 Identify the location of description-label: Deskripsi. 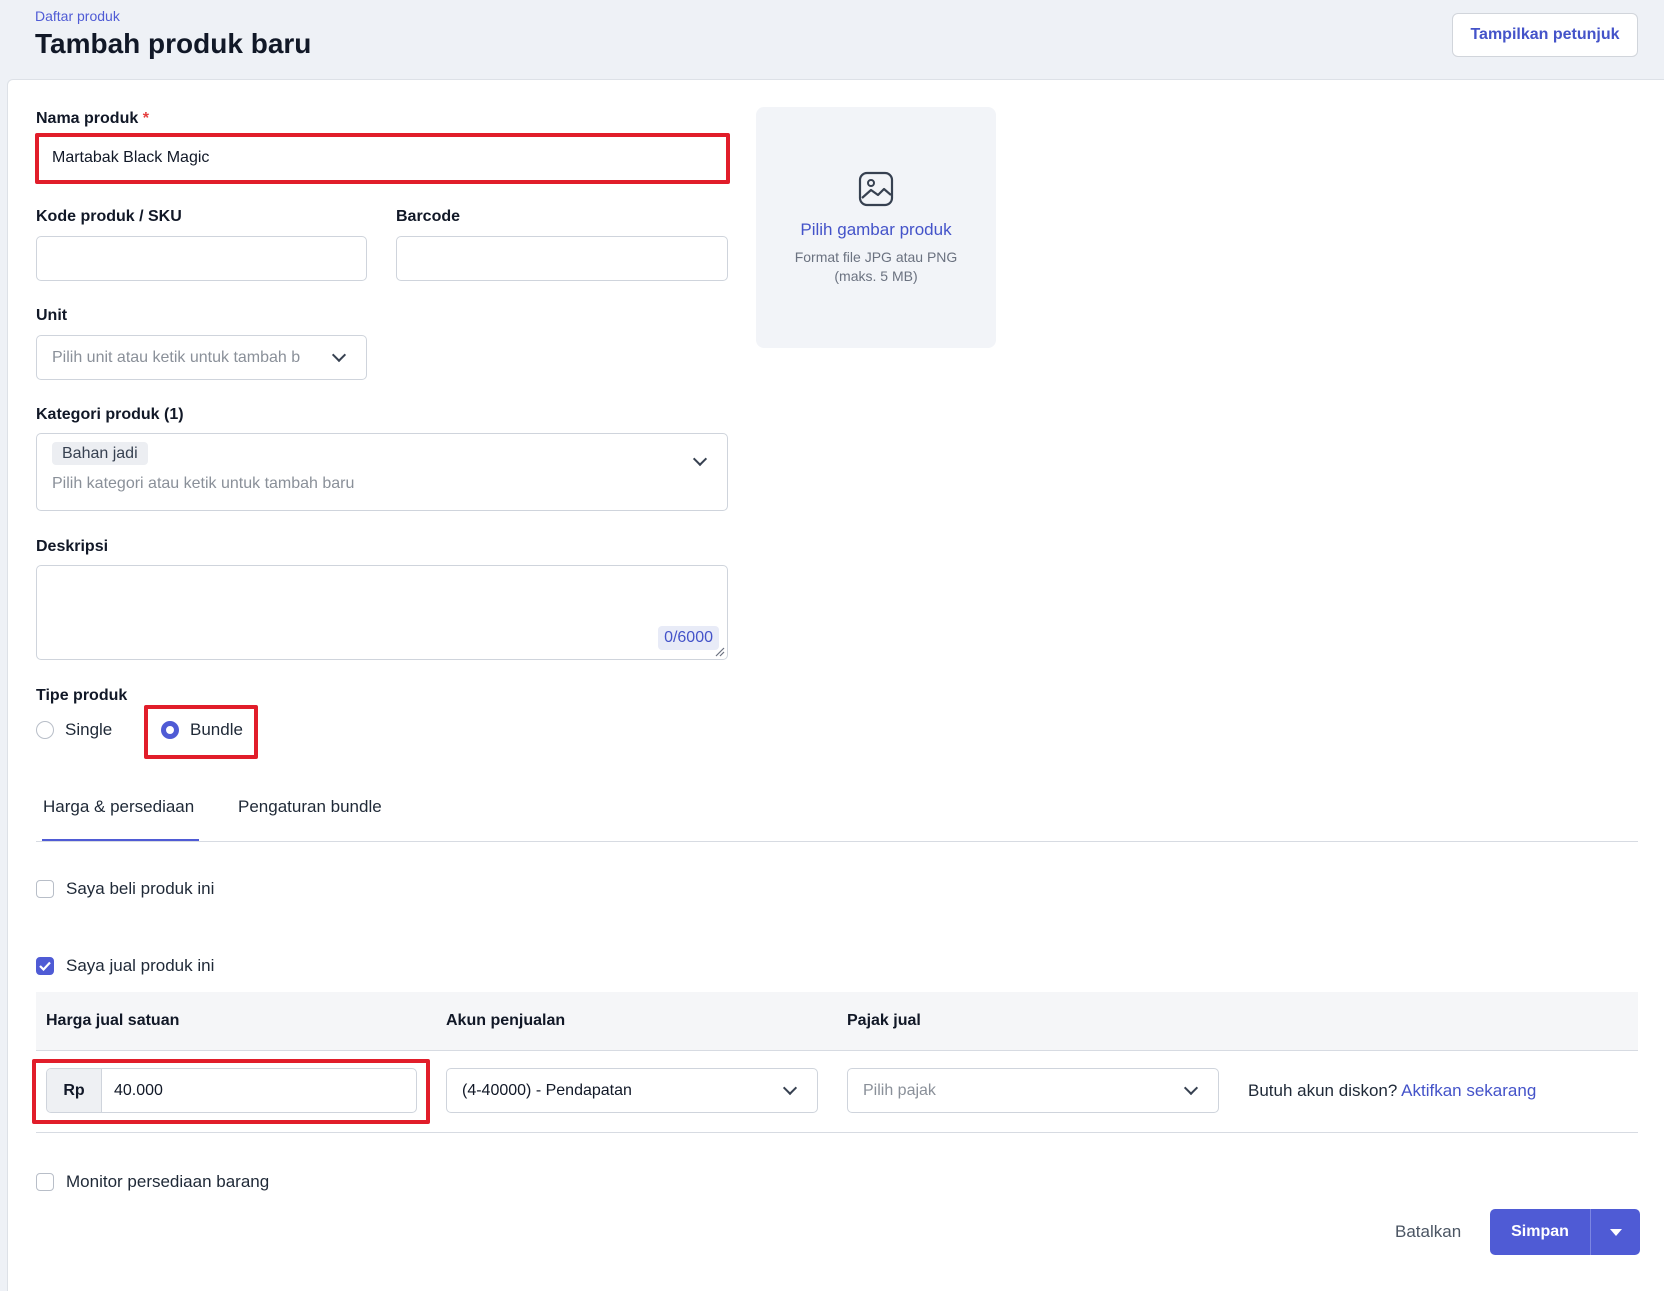
(72, 546).